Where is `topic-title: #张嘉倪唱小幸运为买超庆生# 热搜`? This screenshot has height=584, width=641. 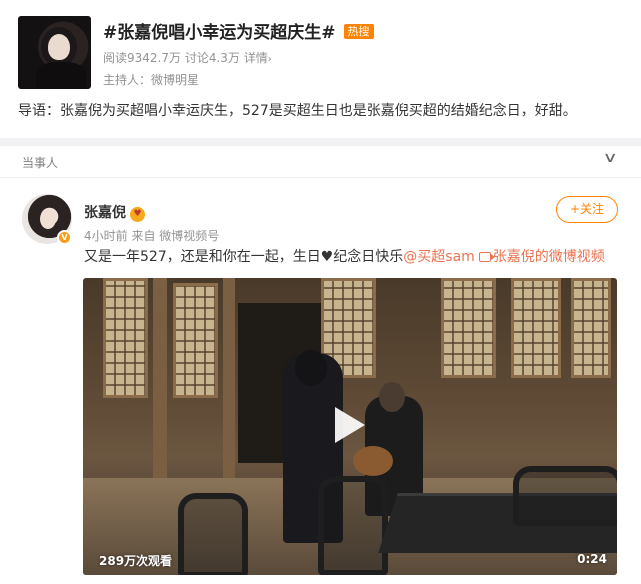
topic-title: #张嘉倪唱小幸运为买超庆生# 热搜 is located at coordinates (238, 30).